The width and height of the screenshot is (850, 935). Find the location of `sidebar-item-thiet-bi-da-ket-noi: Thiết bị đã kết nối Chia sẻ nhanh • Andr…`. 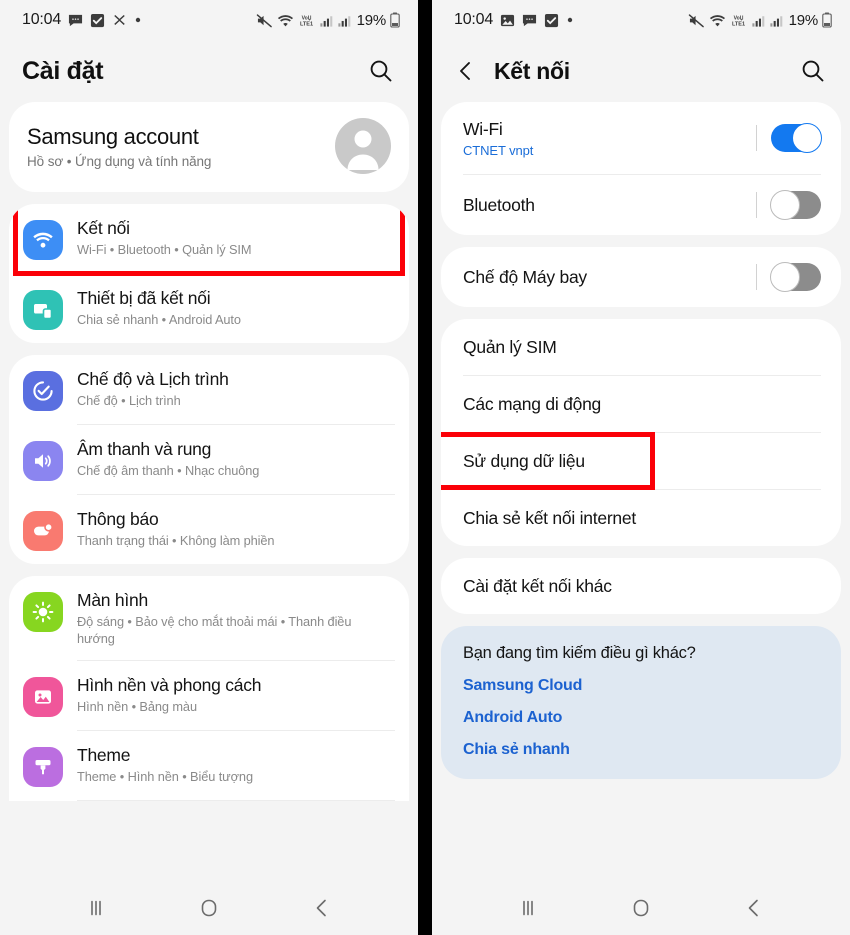

sidebar-item-thiet-bi-da-ket-noi: Thiết bị đã kết nối Chia sẻ nhanh • Andr… is located at coordinates (209, 308).